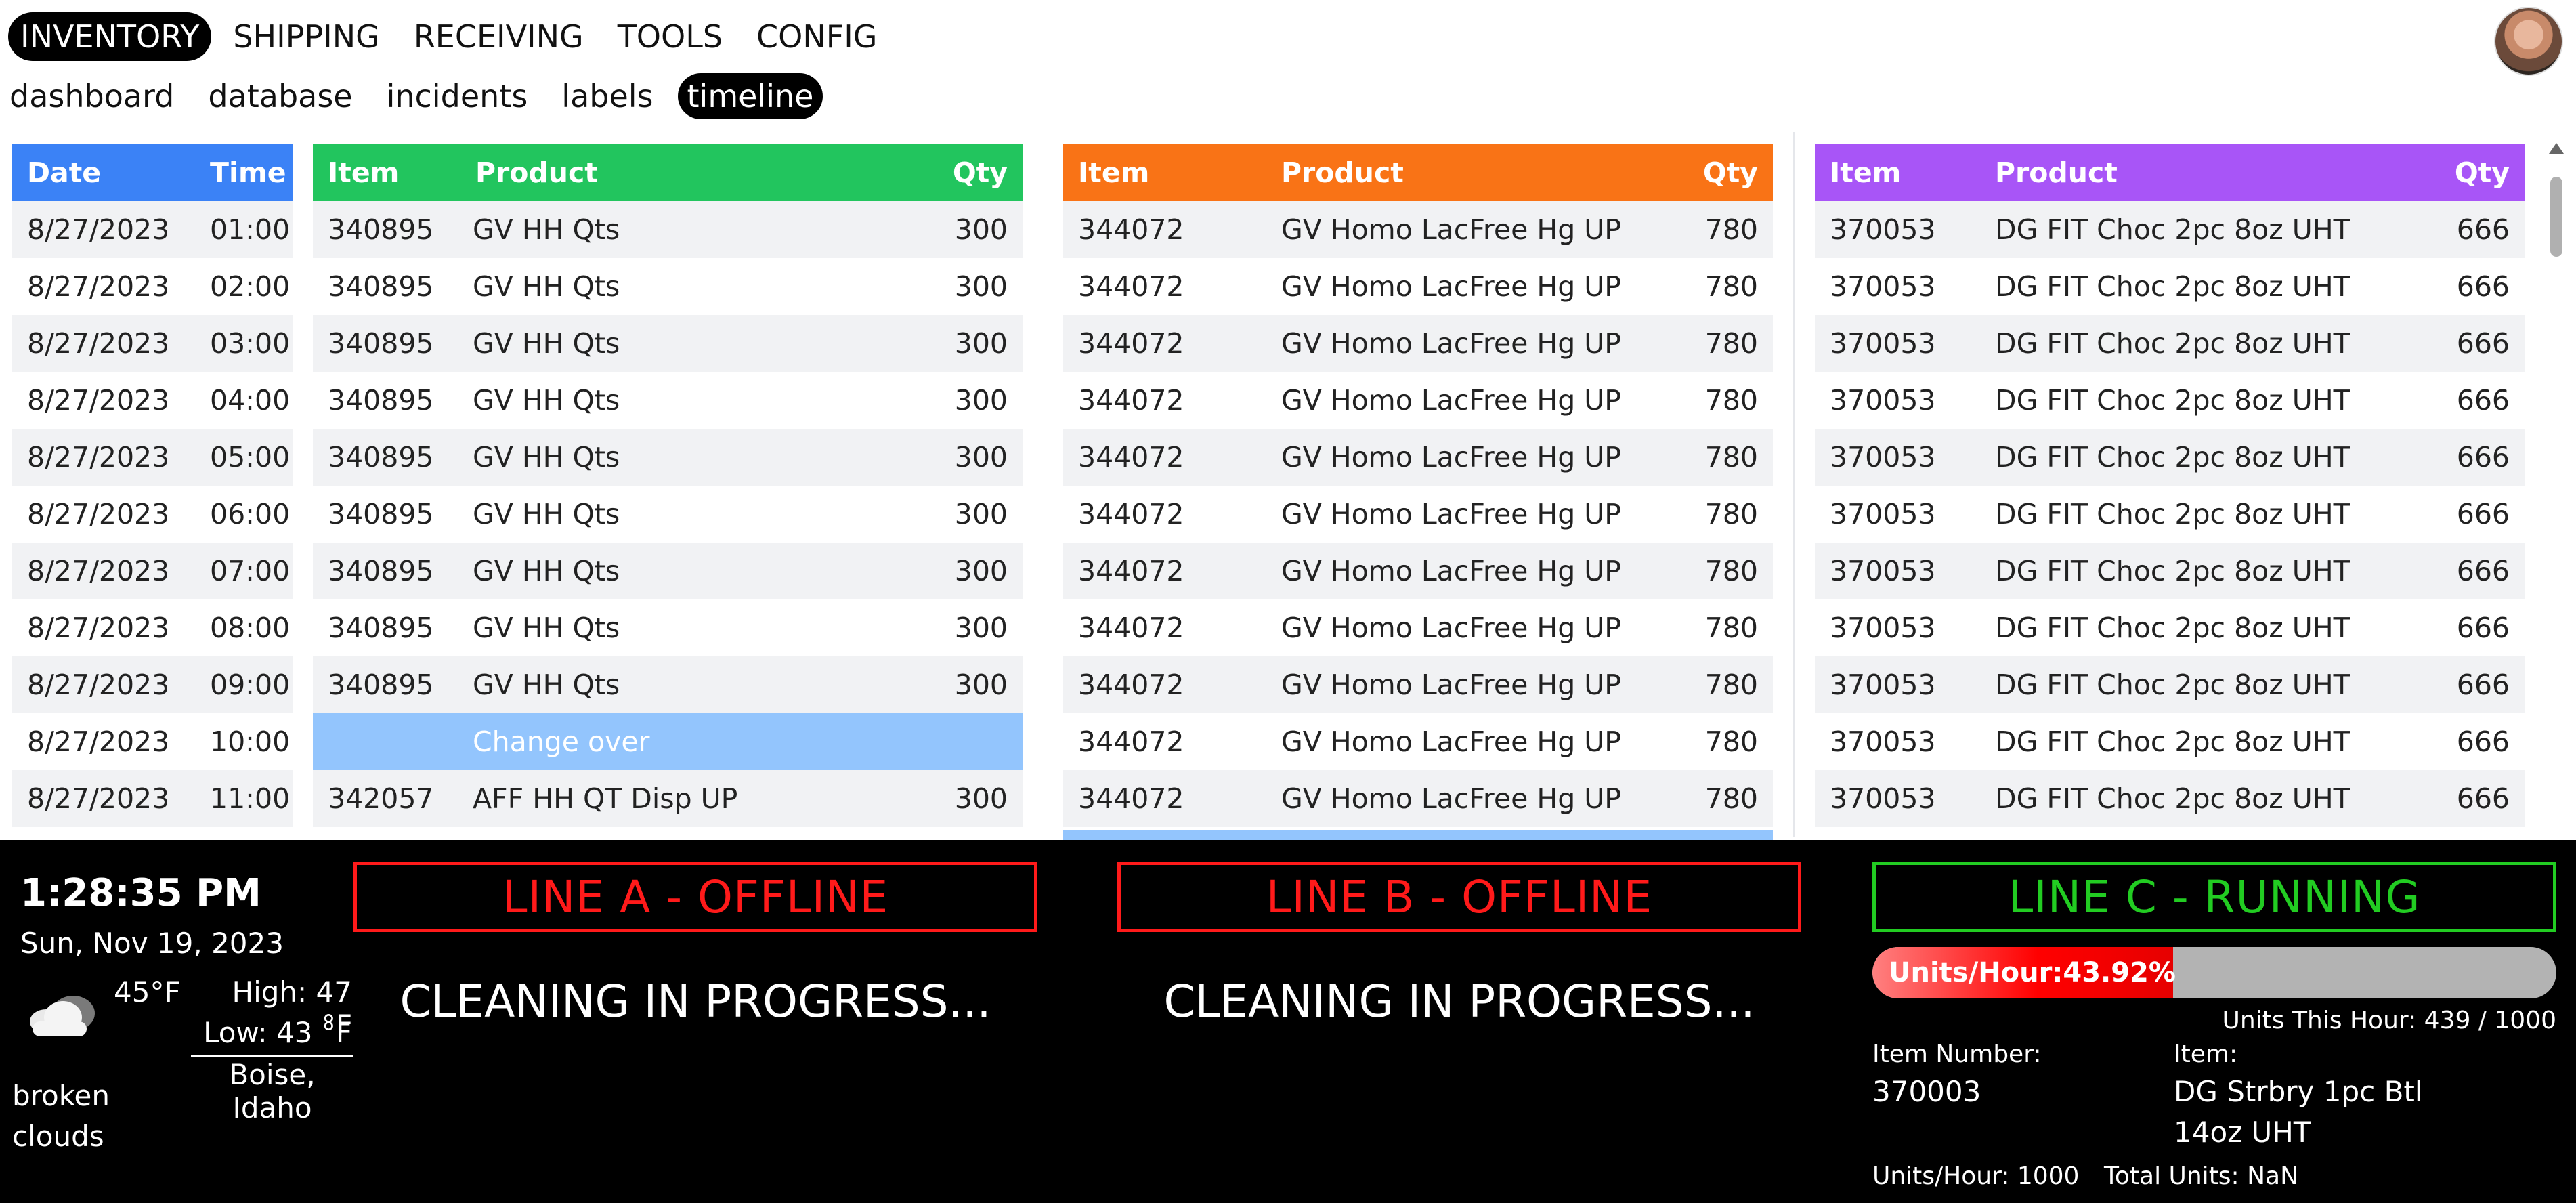 This screenshot has height=1203, width=2576. I want to click on table-row: 8/27/2023 04:00, so click(152, 400).